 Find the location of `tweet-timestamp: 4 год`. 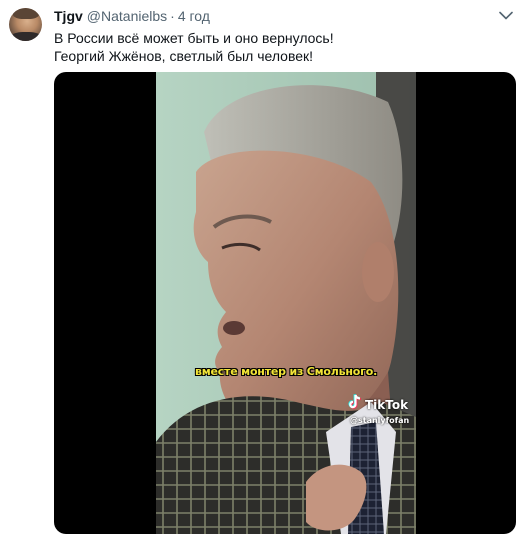

tweet-timestamp: 4 год is located at coordinates (194, 16).